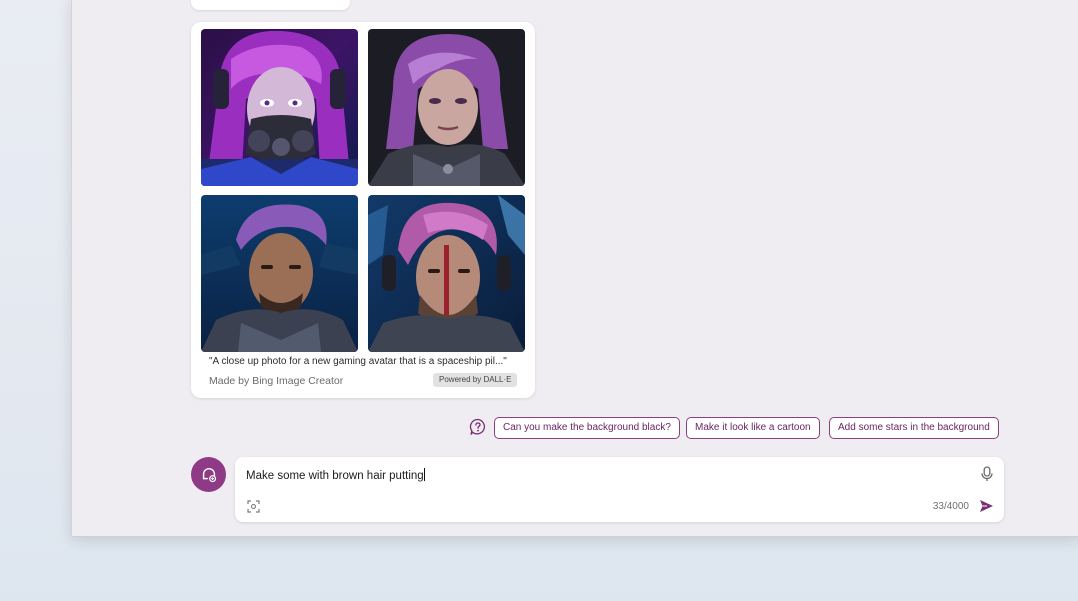  I want to click on powered-by-badge: Powered by DALL·E, so click(475, 380).